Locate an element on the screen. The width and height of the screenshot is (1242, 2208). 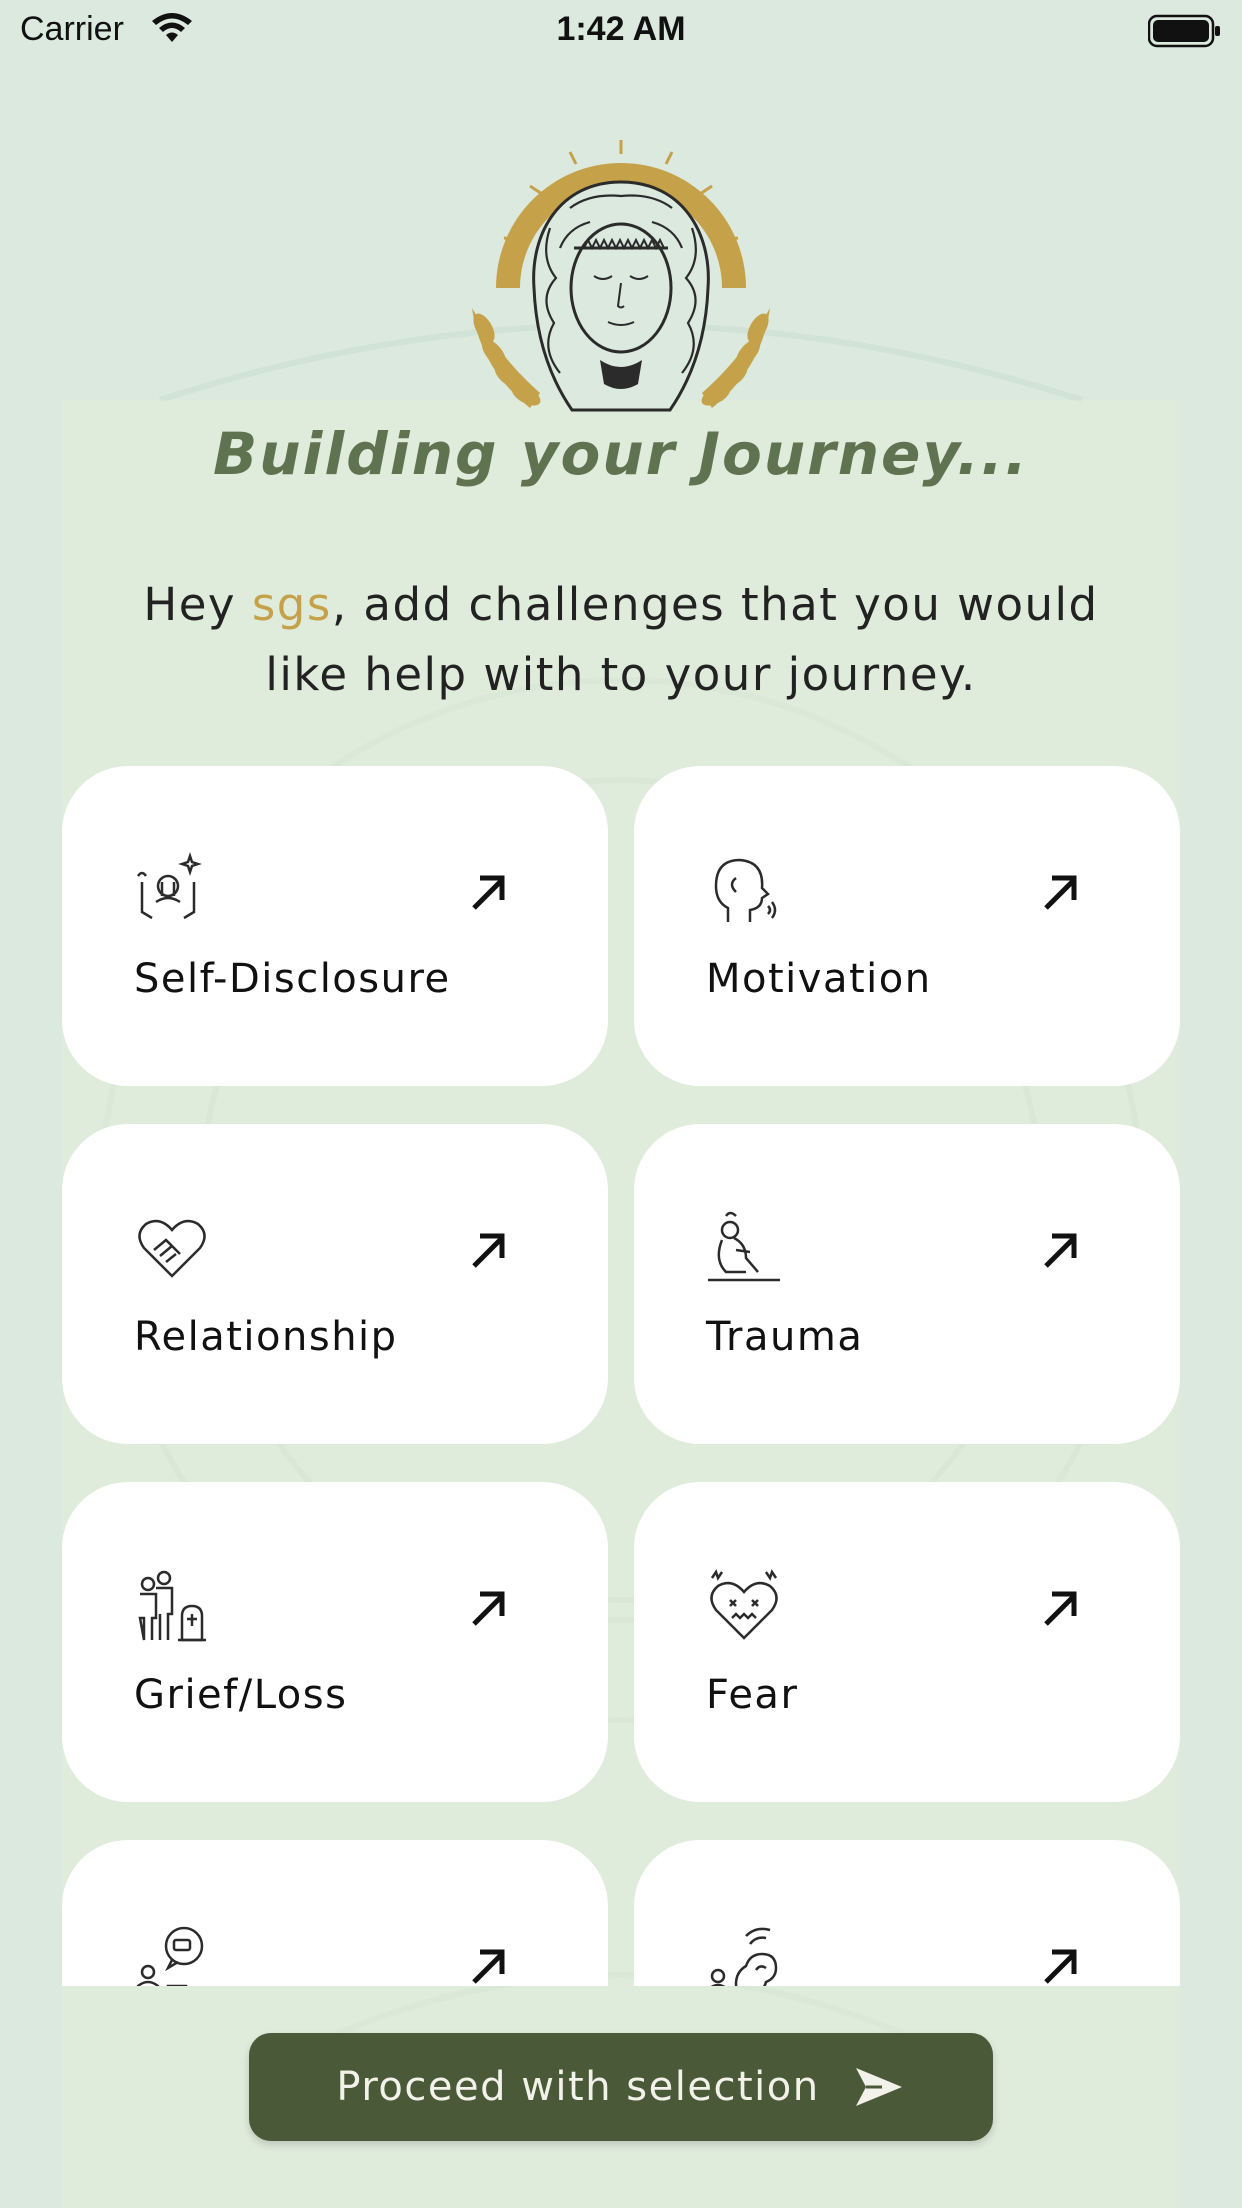
challenge-card-motivation: Motivation is located at coordinates (907, 926).